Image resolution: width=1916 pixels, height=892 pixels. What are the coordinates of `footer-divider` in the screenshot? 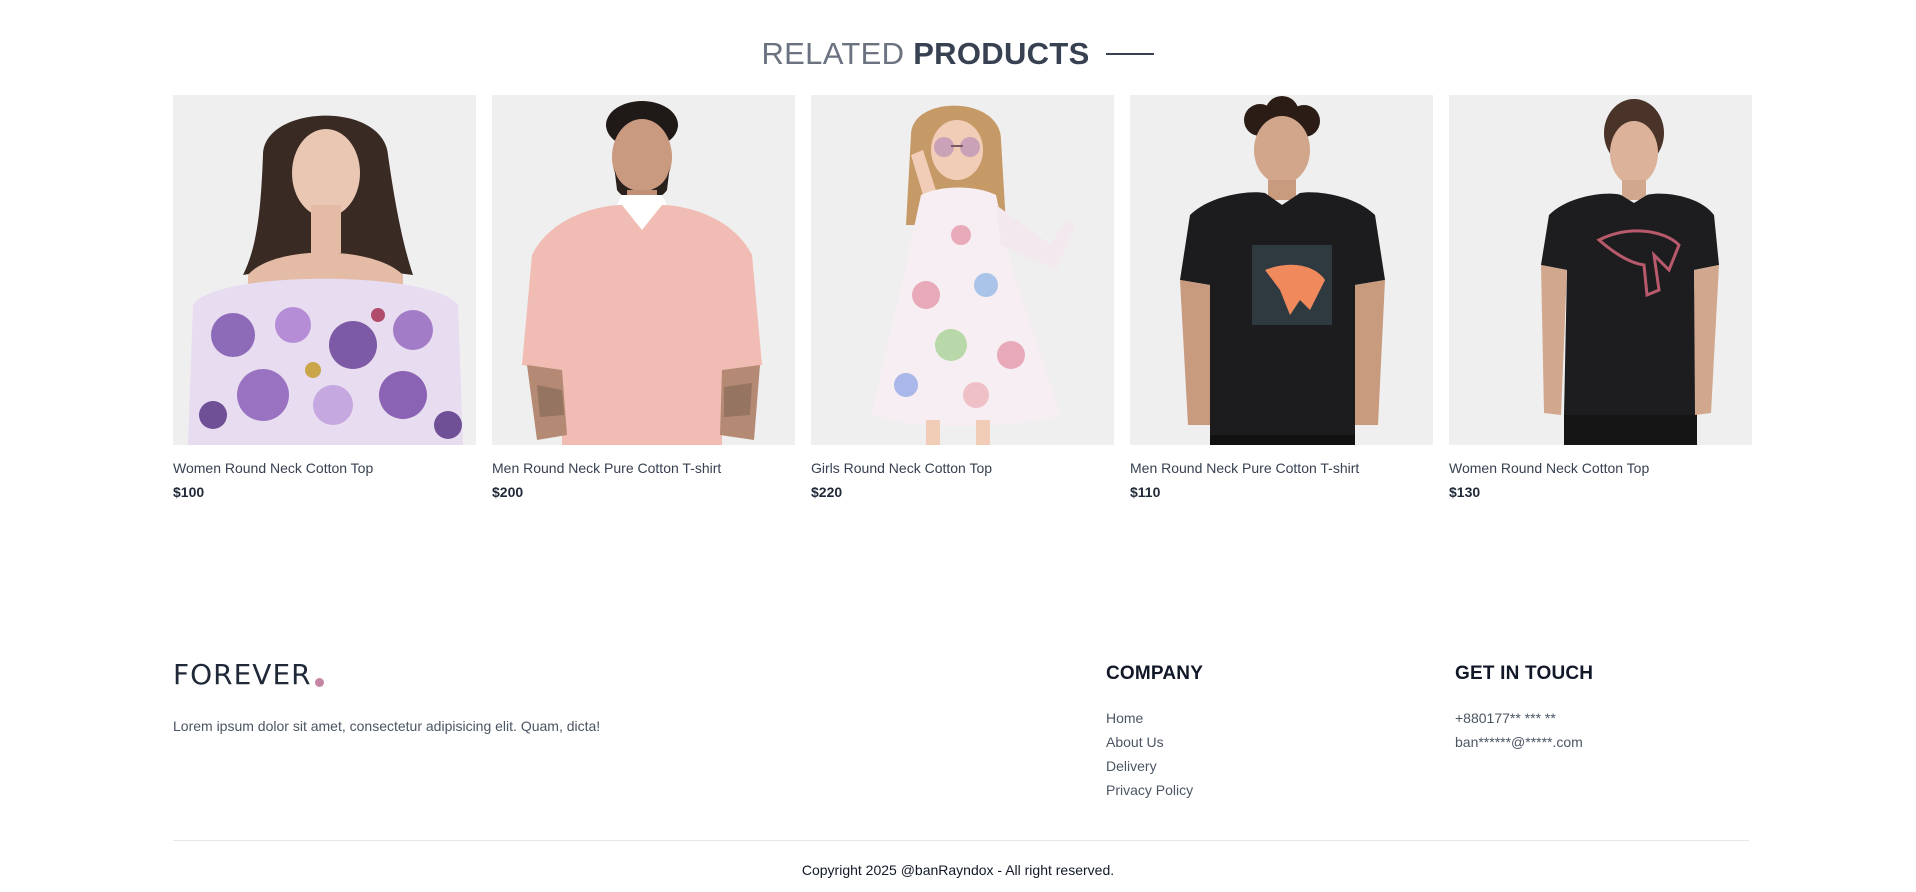 It's located at (961, 840).